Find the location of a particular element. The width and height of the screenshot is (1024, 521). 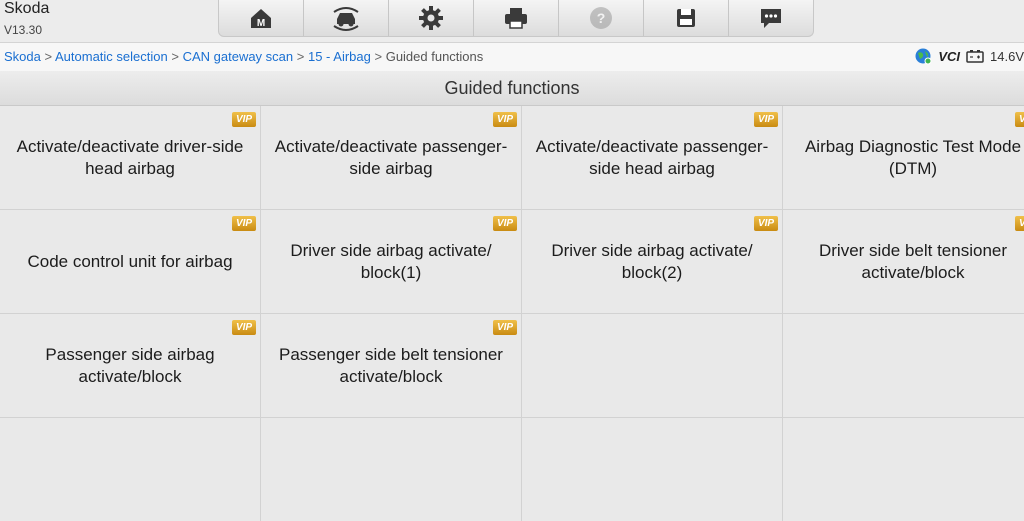

breadcrumb-item-automatic-selection: Automatic selection is located at coordinates (111, 56).